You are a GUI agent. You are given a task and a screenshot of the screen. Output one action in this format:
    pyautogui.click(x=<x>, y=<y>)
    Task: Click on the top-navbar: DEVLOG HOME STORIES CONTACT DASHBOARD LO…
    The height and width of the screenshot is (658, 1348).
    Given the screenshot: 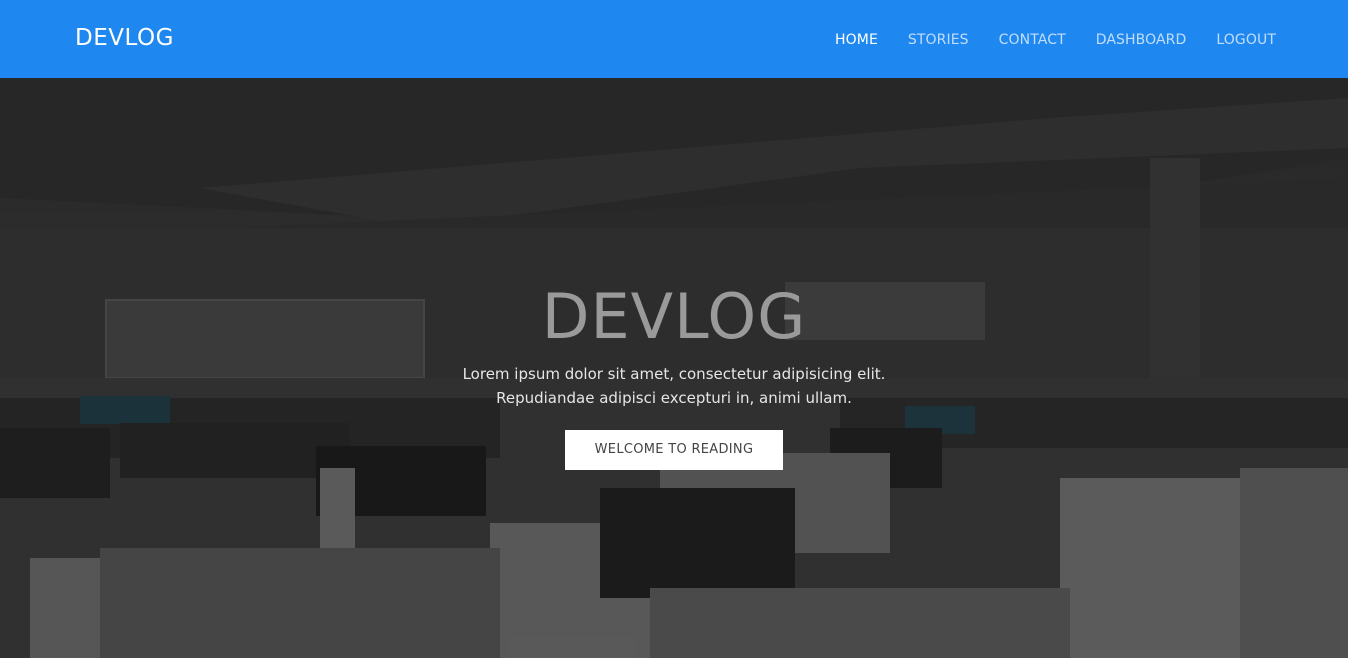 What is the action you would take?
    pyautogui.click(x=674, y=39)
    